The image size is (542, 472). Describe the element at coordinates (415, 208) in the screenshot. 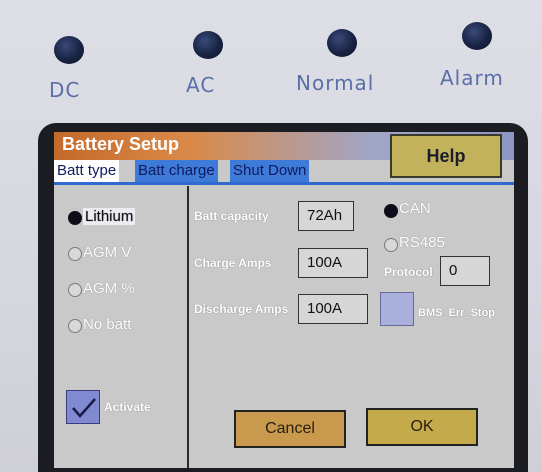

I see `can-label: CAN` at that location.